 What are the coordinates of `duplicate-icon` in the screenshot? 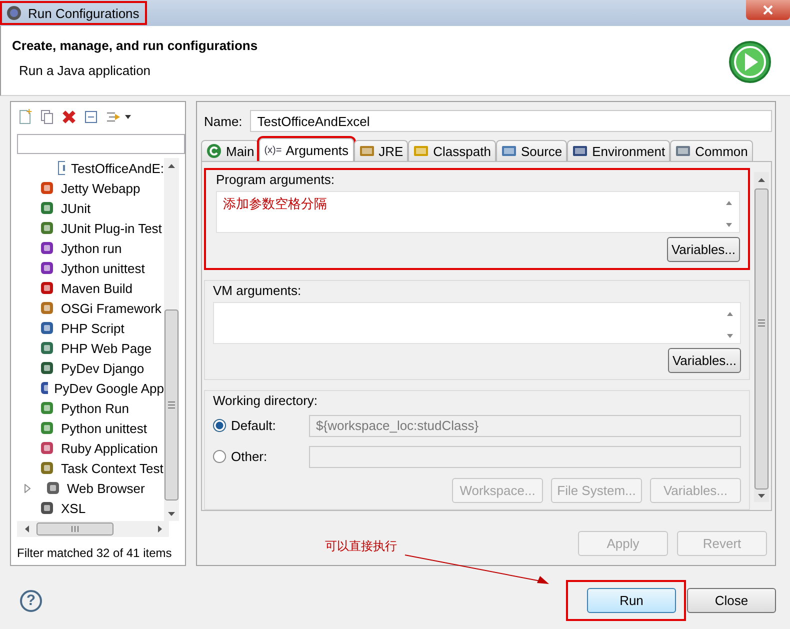 It's located at (47, 117).